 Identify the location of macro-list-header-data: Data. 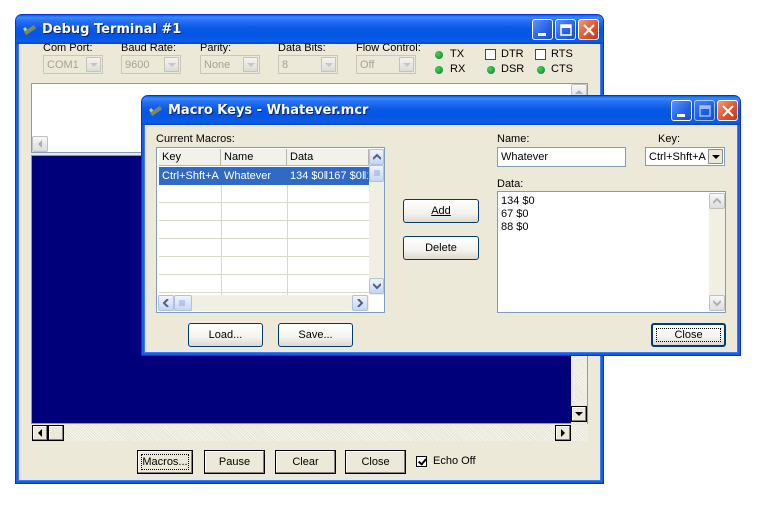
(328, 157).